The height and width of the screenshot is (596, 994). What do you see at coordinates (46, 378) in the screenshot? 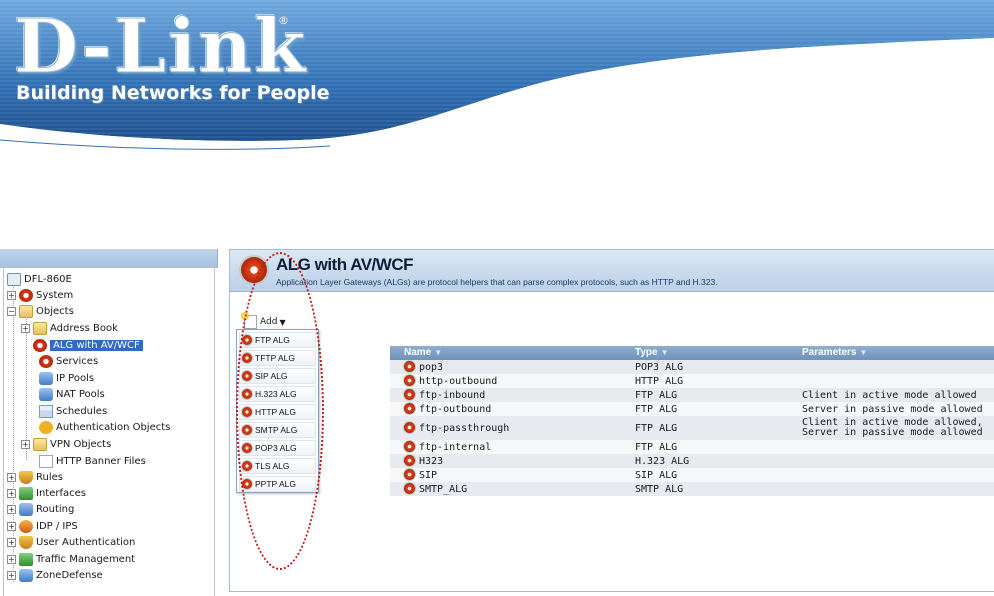
I see `ip-pools-icon` at bounding box center [46, 378].